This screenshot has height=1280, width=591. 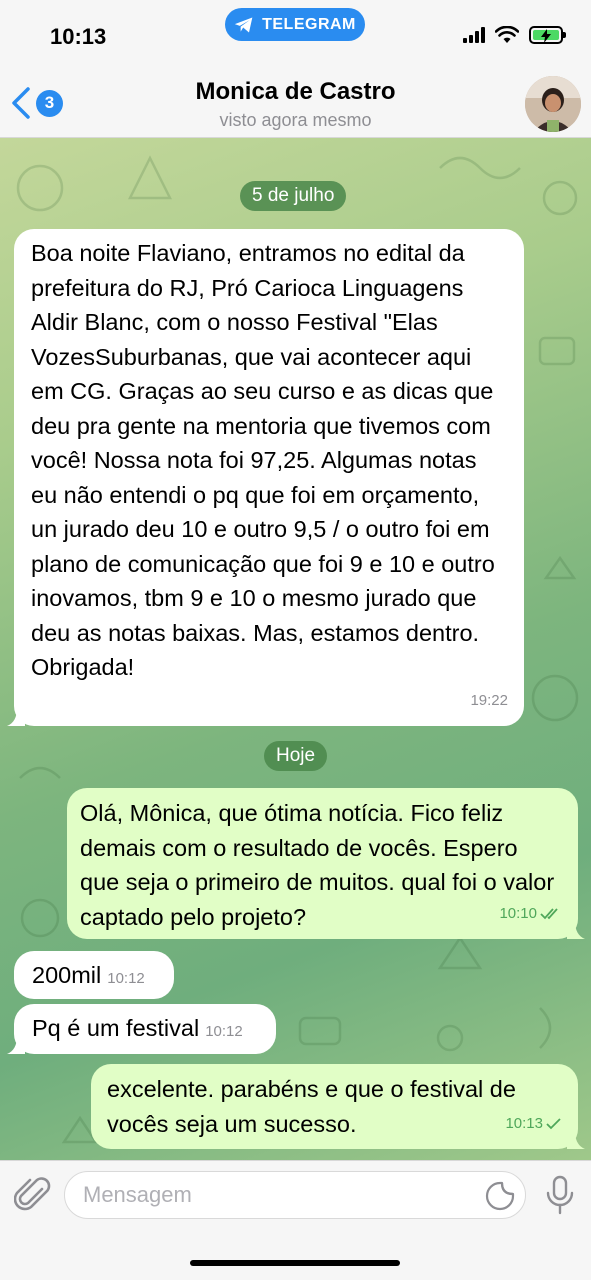 I want to click on status-time: 10:13, so click(x=78, y=36).